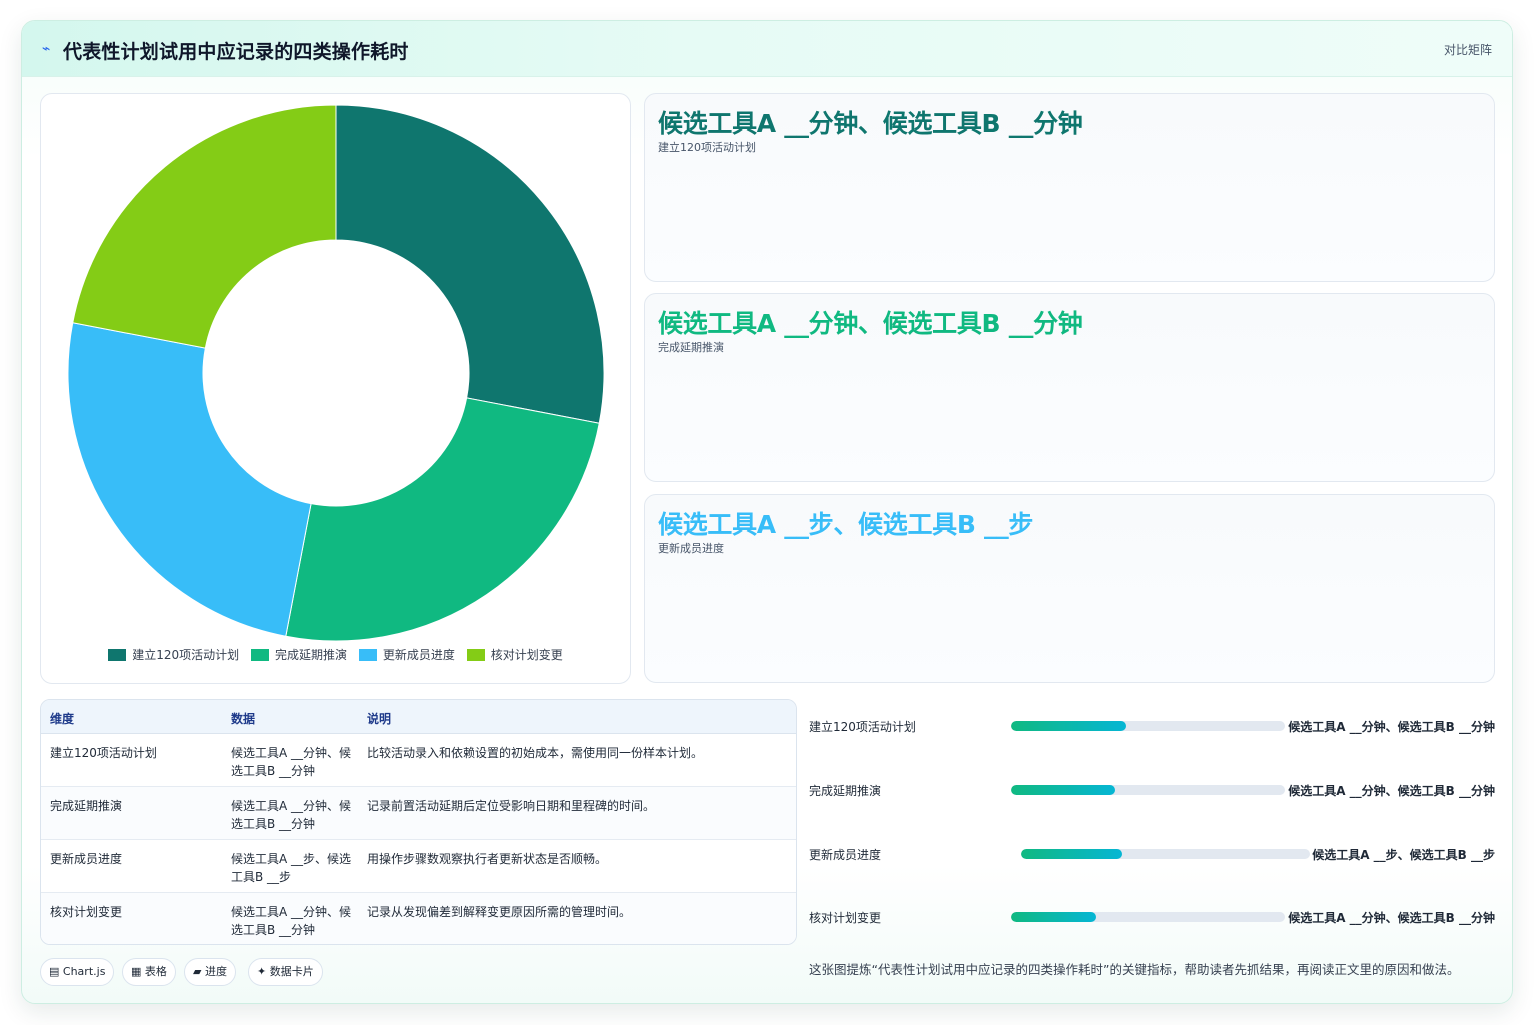 The width and height of the screenshot is (1534, 1025). I want to click on metric-label: 完成延期推演, so click(691, 347).